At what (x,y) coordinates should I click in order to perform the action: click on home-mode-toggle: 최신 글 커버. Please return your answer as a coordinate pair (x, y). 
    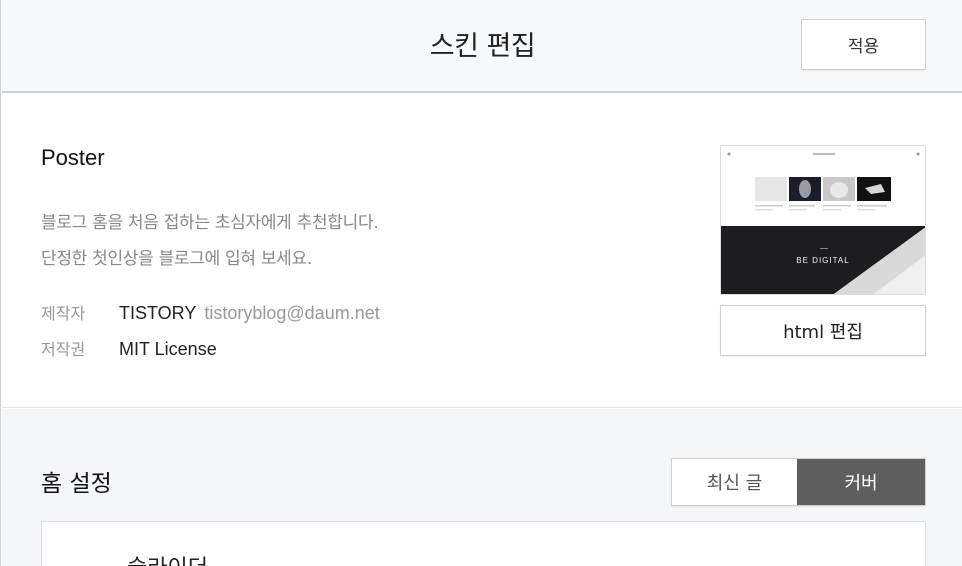
    Looking at the image, I should click on (798, 482).